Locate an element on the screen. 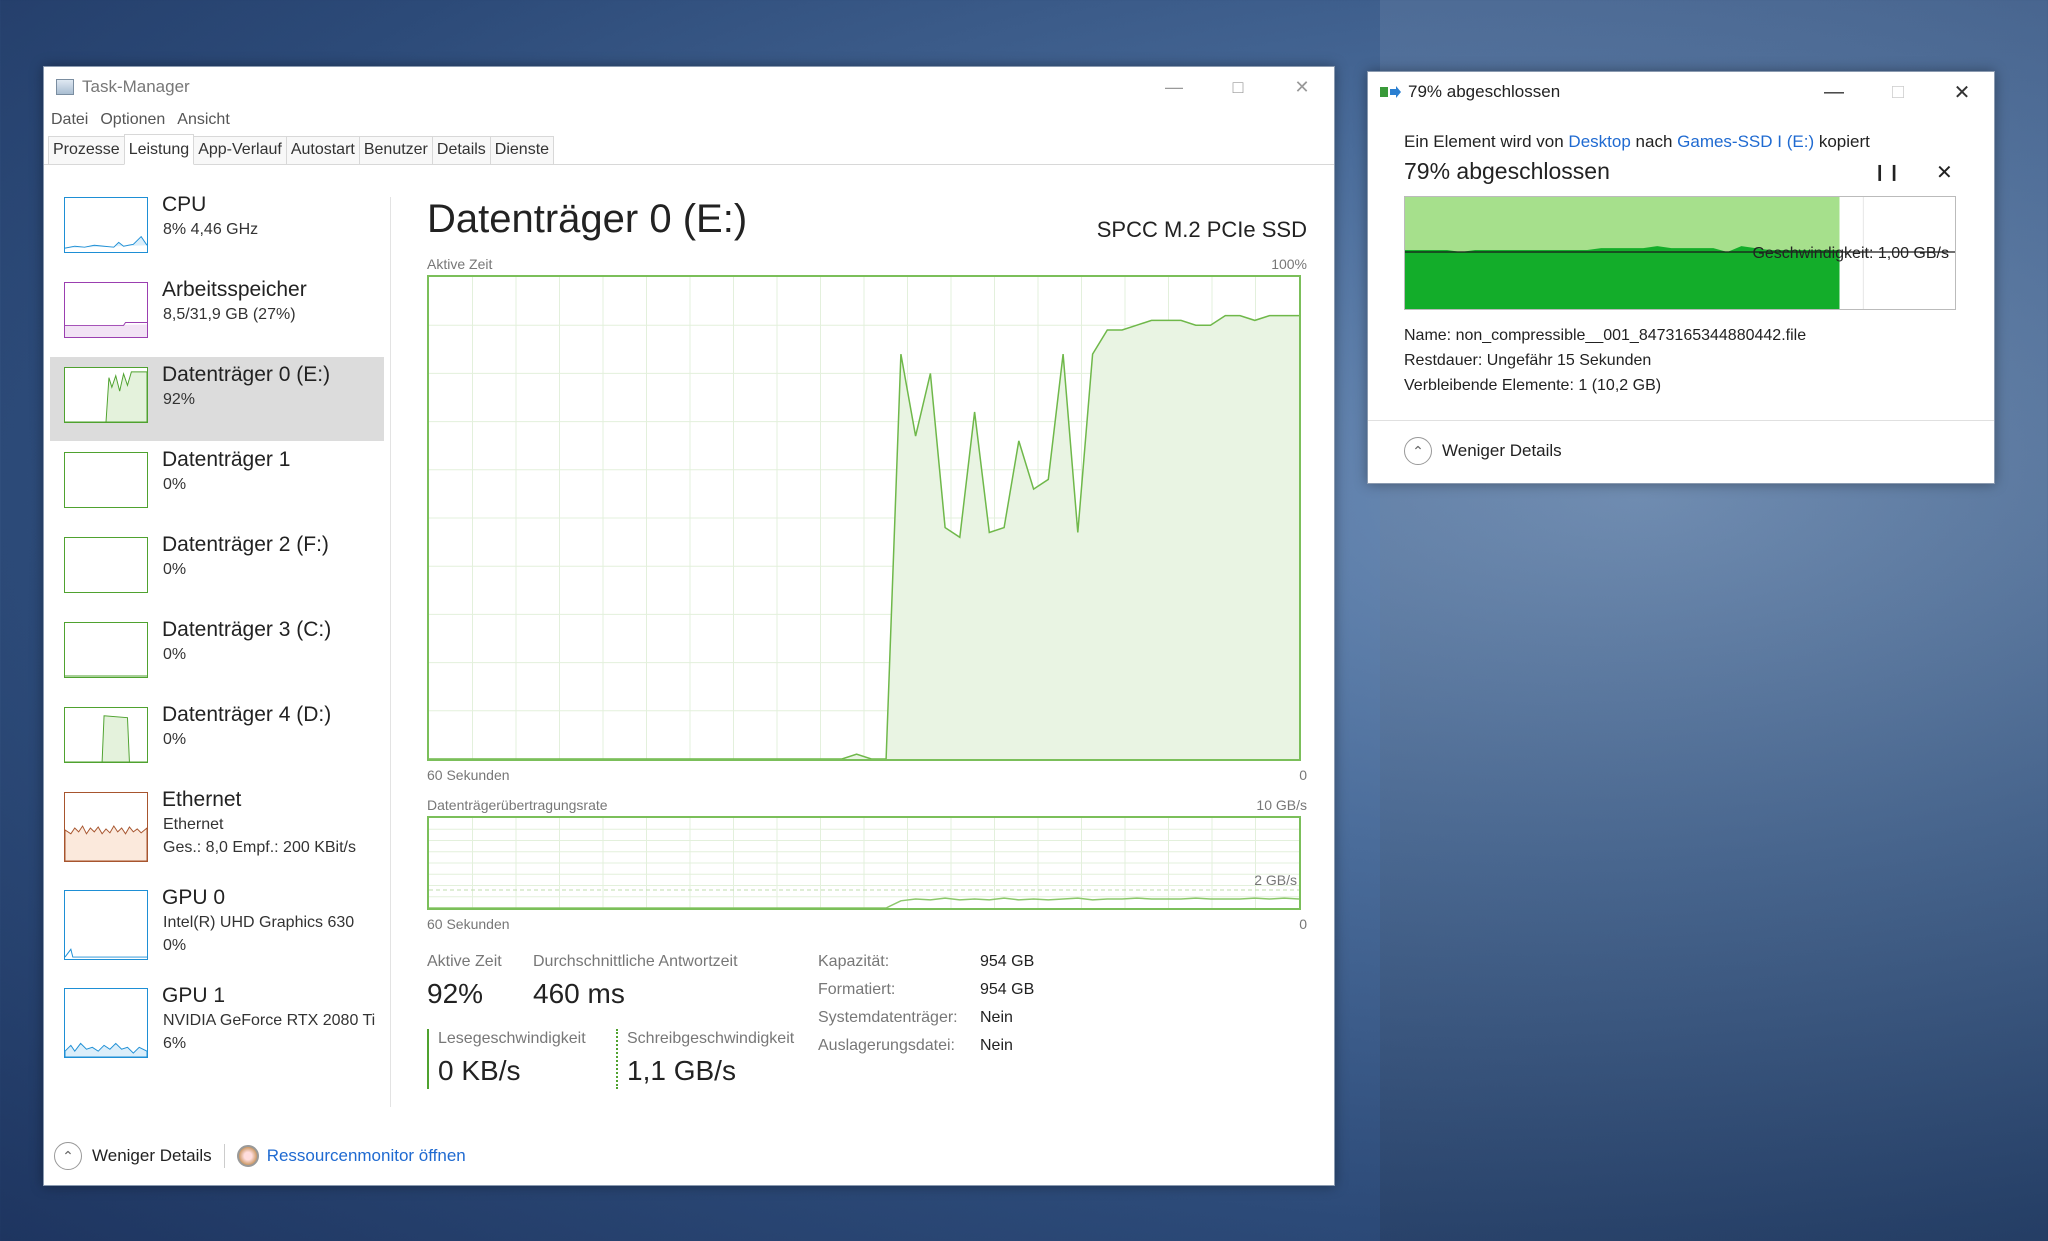 The width and height of the screenshot is (2048, 1241). disk-3-thumbnail-graph is located at coordinates (106, 650).